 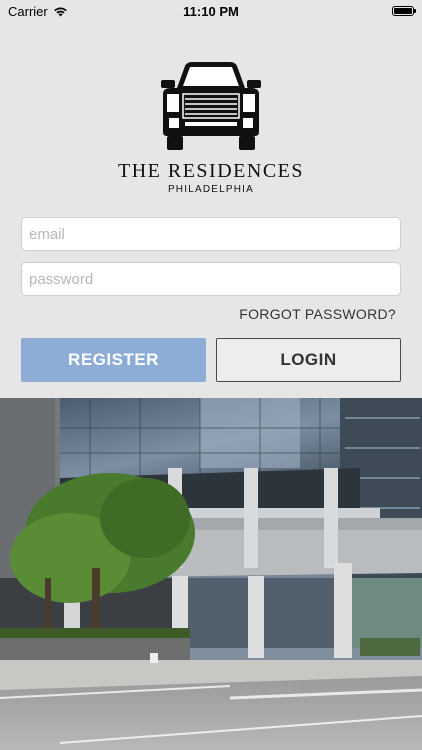 What do you see at coordinates (211, 234) in the screenshot?
I see `email-field` at bounding box center [211, 234].